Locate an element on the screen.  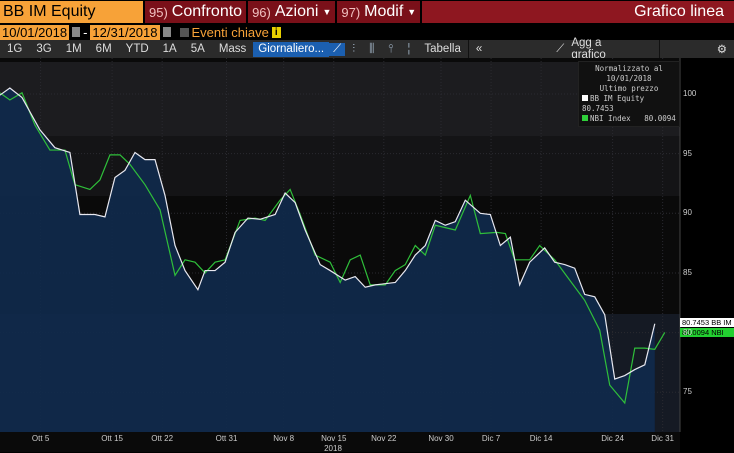
x-tick-label: Ott 22 is located at coordinates (162, 438).